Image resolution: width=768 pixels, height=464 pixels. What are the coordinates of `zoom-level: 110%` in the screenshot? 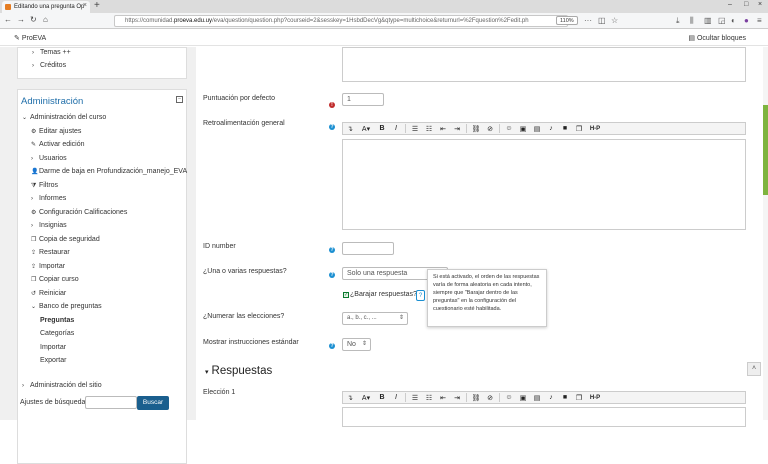 It's located at (567, 20).